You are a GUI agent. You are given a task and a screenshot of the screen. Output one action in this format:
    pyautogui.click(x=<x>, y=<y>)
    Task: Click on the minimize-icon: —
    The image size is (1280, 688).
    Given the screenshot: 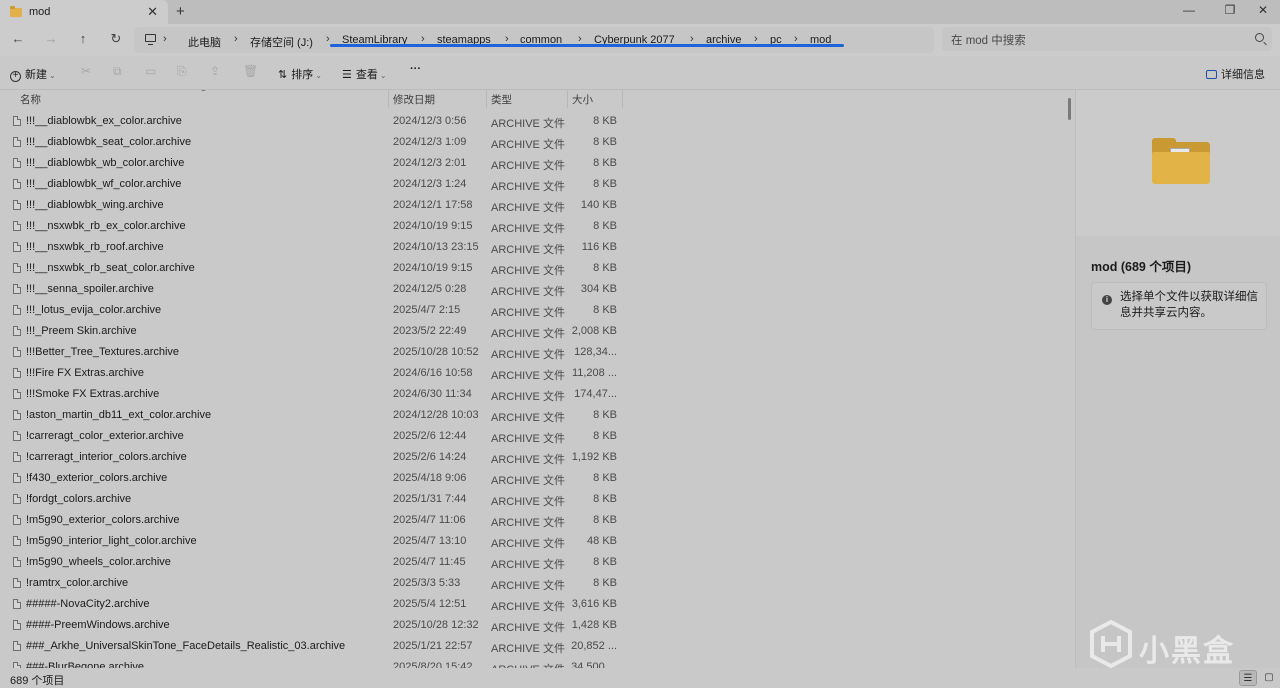 What is the action you would take?
    pyautogui.click(x=1189, y=10)
    